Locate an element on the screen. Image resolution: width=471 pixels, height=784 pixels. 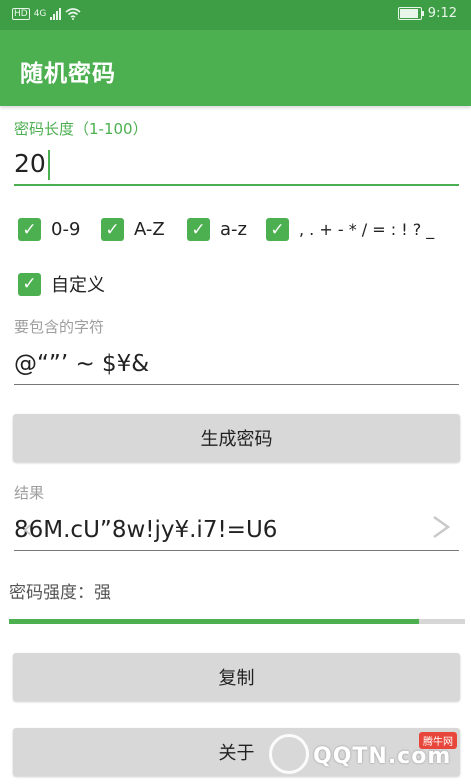
length-value: 20 is located at coordinates (30, 163).